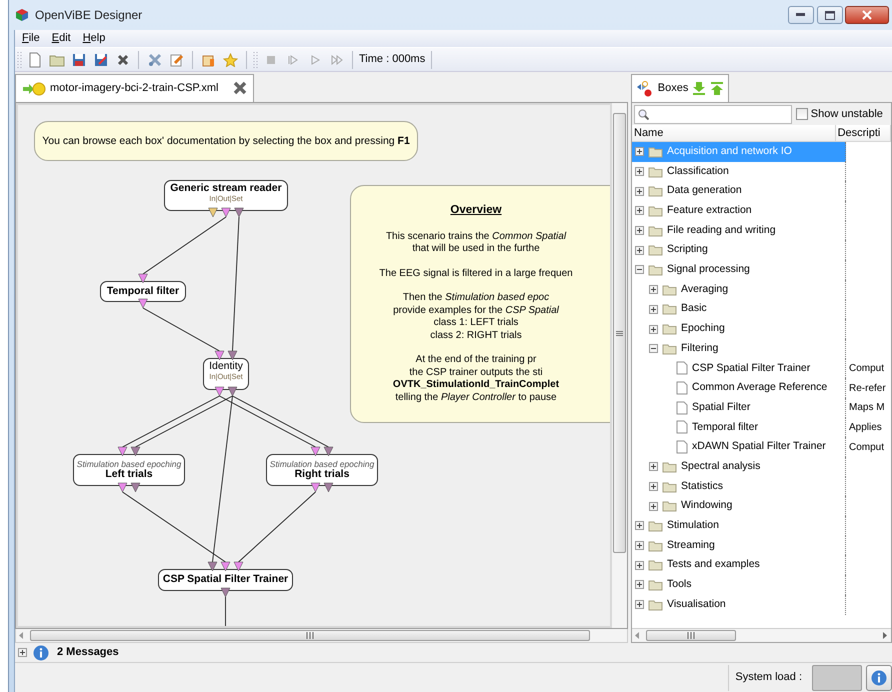 The height and width of the screenshot is (692, 892). I want to click on tree-item: Averaging, so click(739, 290).